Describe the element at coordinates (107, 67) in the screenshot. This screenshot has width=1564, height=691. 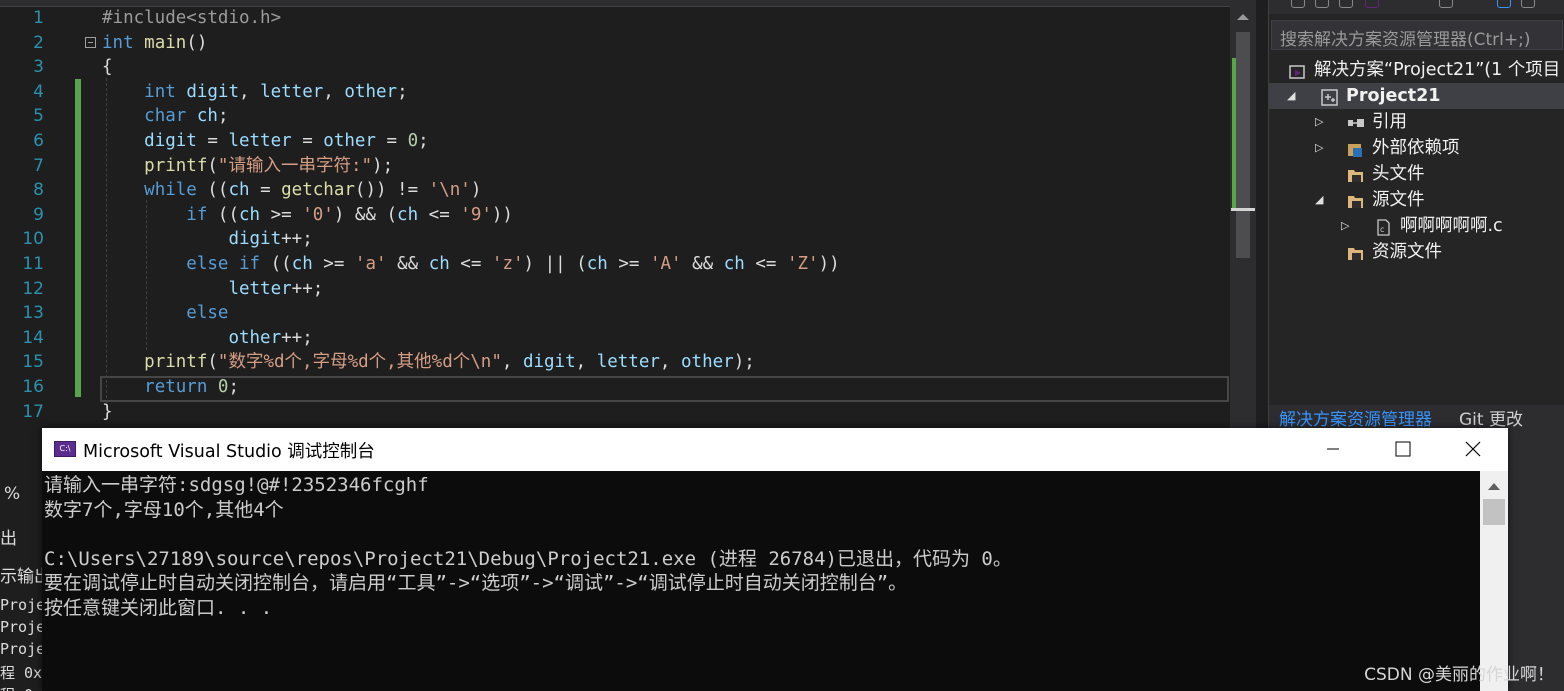
I see `code-line-3: {` at that location.